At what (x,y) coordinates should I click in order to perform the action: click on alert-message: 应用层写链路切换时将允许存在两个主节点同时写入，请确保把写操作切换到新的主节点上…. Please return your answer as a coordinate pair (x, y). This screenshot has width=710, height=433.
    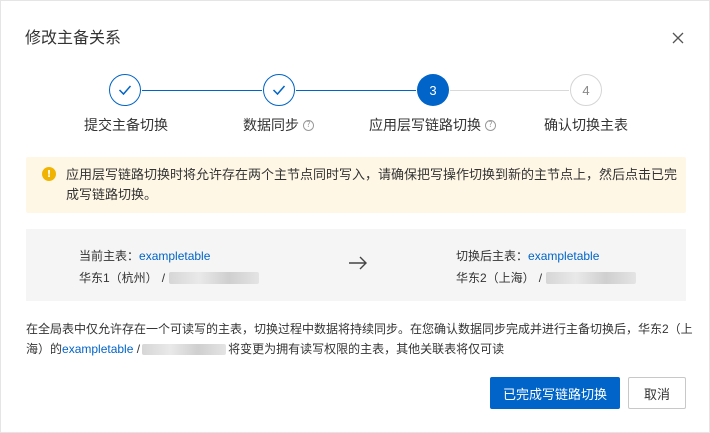
    Looking at the image, I should click on (372, 184).